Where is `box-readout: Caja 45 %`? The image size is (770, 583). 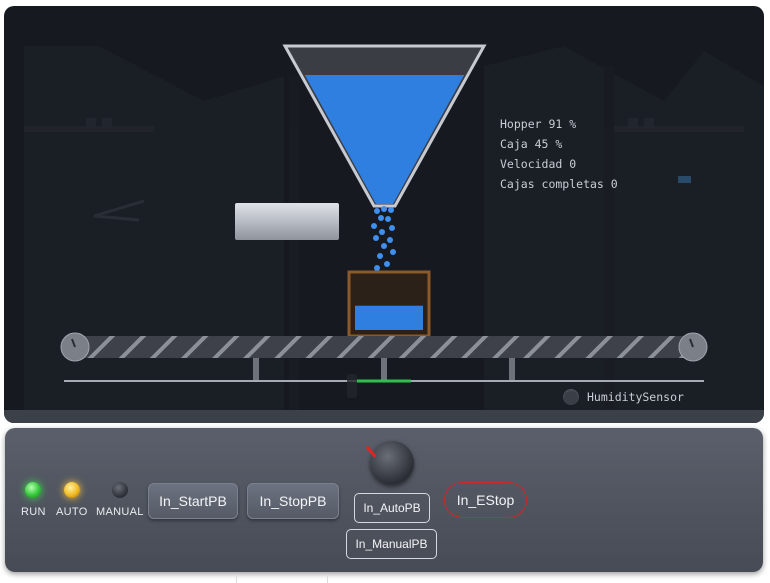 box-readout: Caja 45 % is located at coordinates (531, 144).